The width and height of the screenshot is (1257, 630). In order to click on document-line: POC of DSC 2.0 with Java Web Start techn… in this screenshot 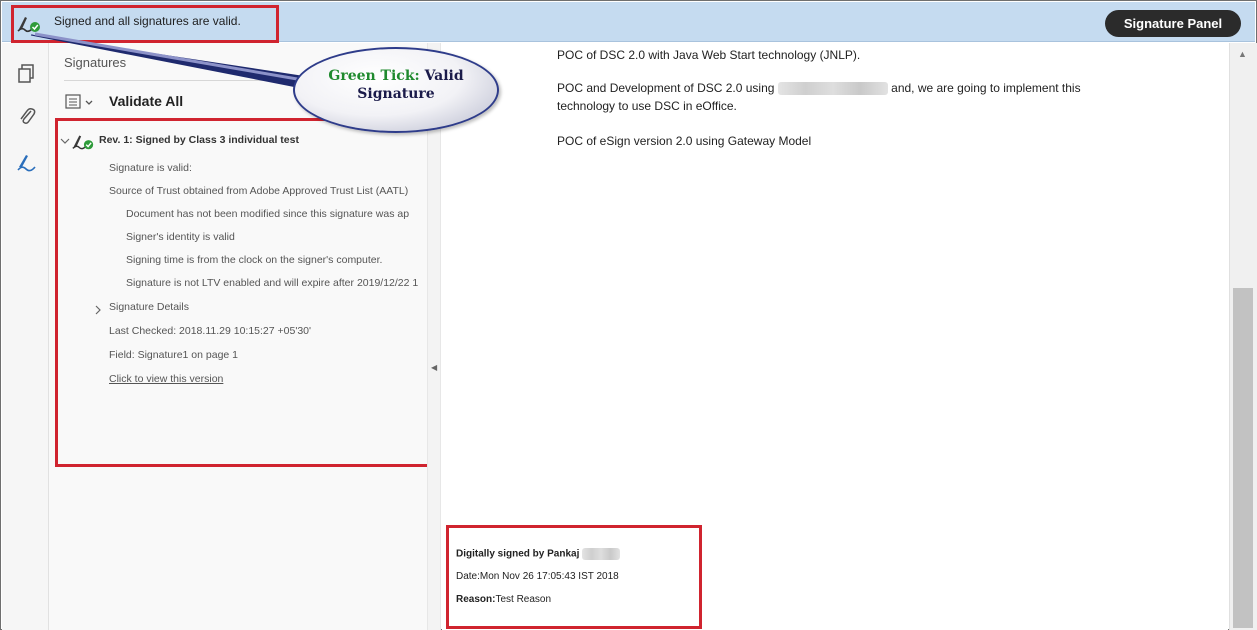, I will do `click(709, 55)`.